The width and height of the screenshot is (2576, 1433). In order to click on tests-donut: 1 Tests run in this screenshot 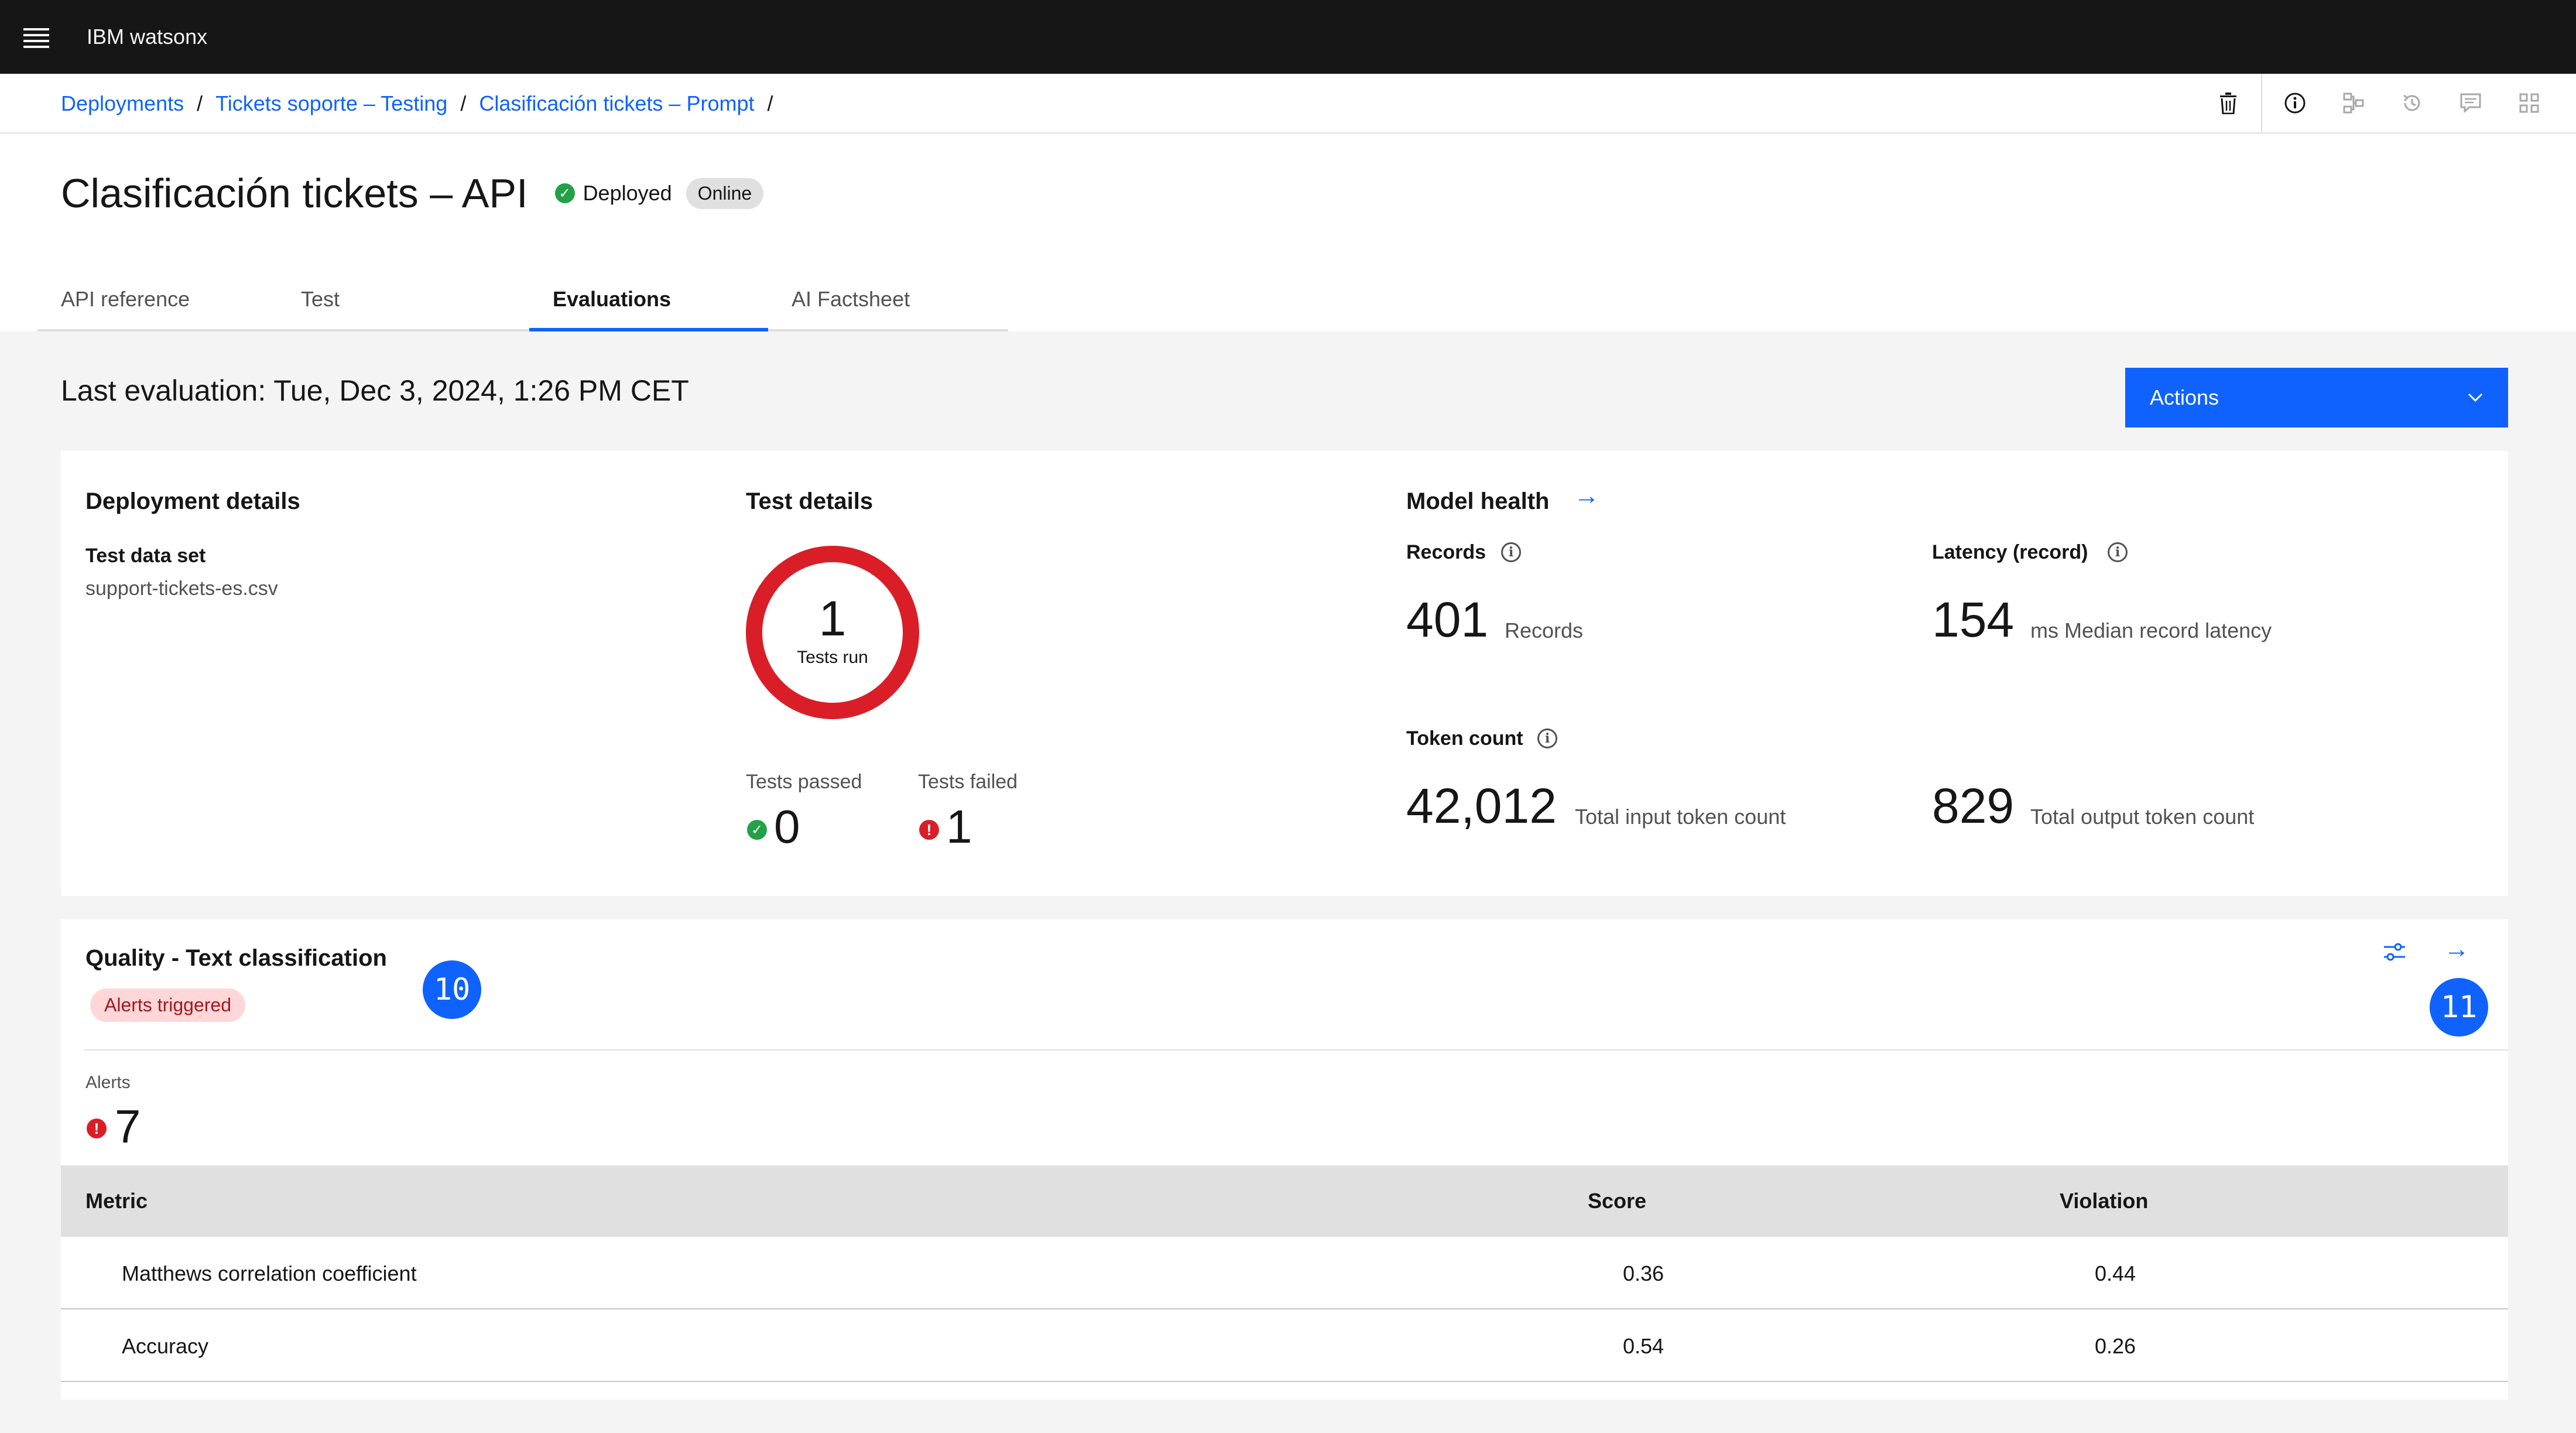, I will do `click(832, 632)`.